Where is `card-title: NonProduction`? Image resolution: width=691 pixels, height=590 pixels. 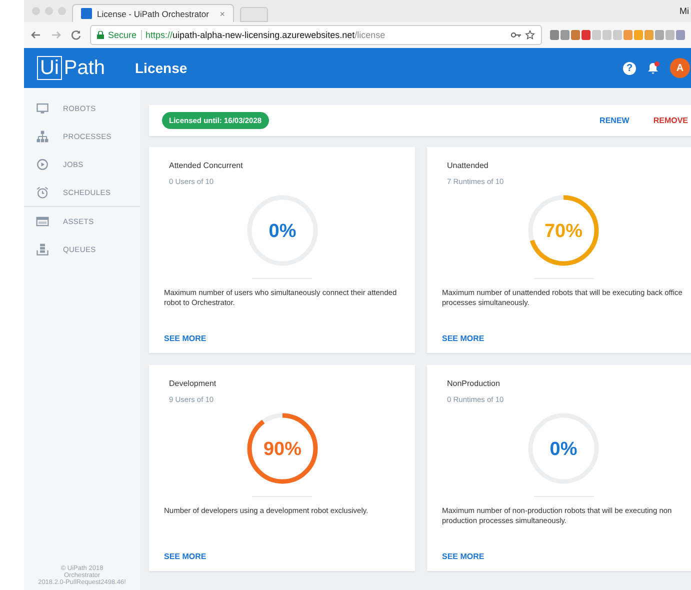 card-title: NonProduction is located at coordinates (473, 383).